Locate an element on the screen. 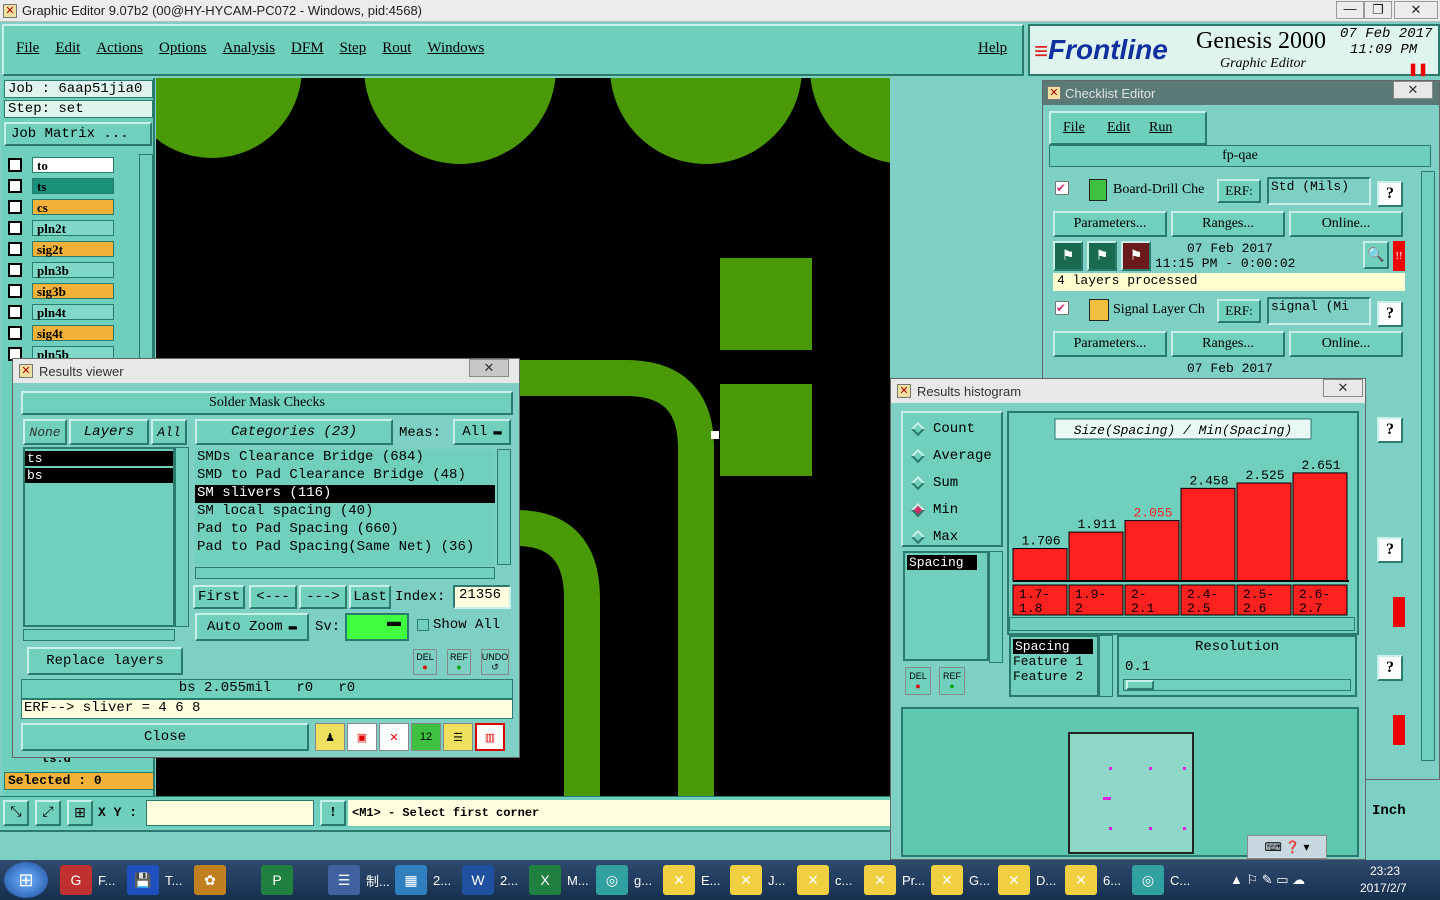 The height and width of the screenshot is (900, 1440). run-icon: ⚑ is located at coordinates (1068, 256).